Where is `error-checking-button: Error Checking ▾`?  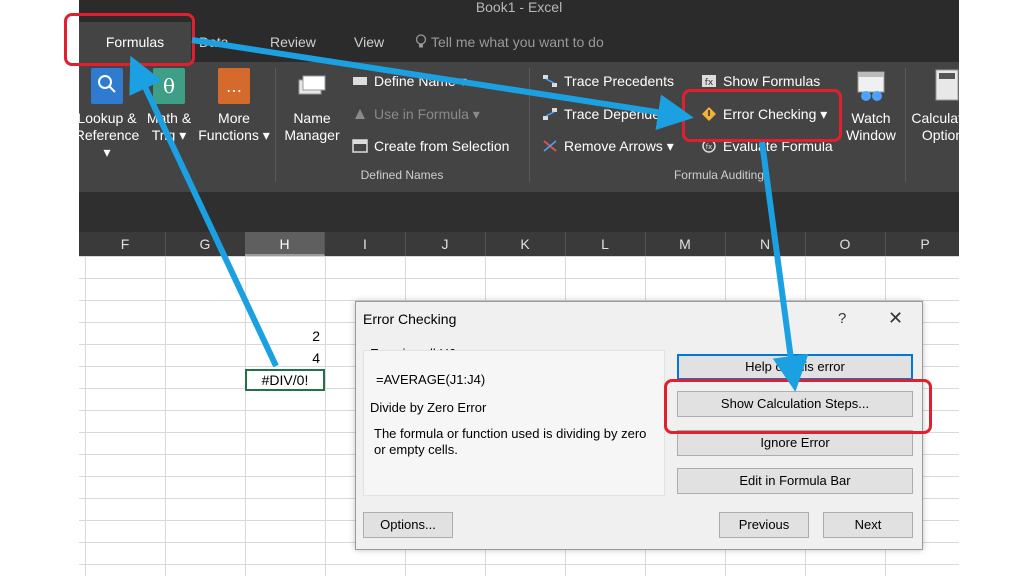
error-checking-button: Error Checking ▾ is located at coordinates (764, 114).